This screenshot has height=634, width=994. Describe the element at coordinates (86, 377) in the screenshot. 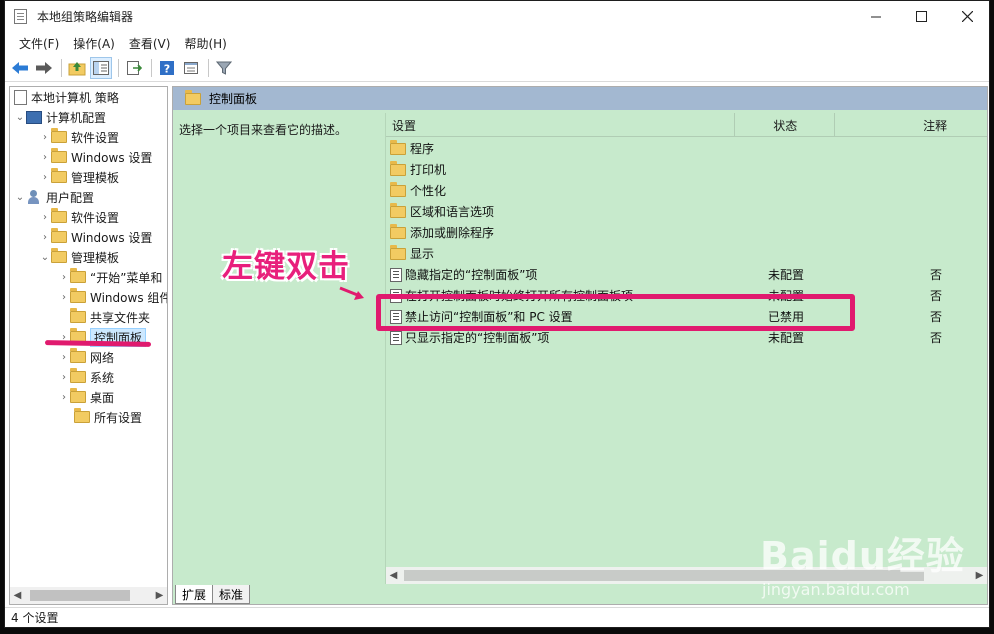

I see `tree-node-system: › 系统` at that location.